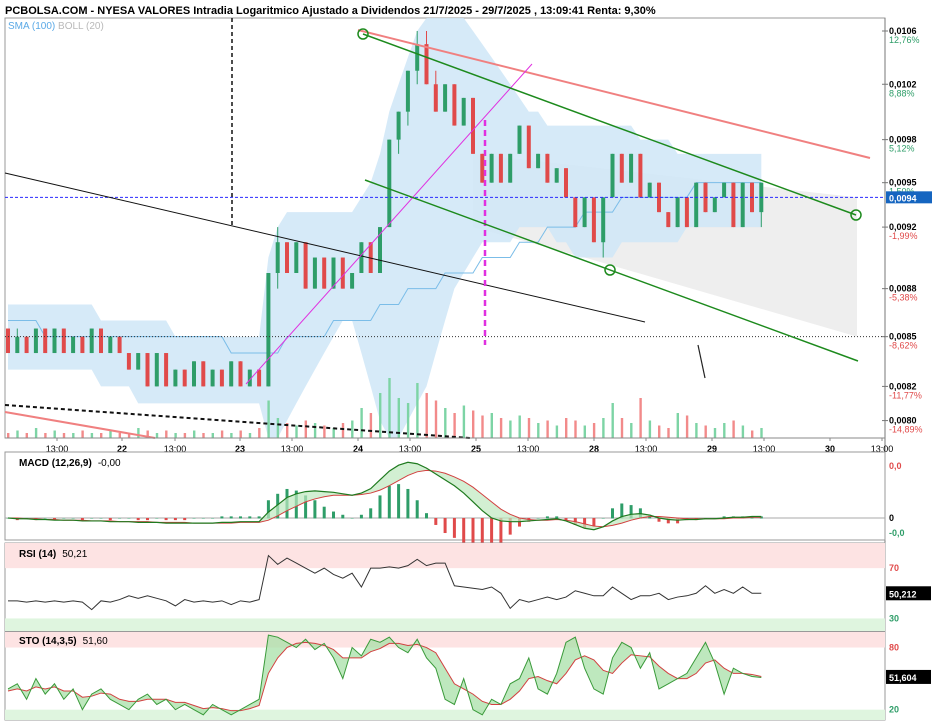 The width and height of the screenshot is (935, 726). What do you see at coordinates (894, 710) in the screenshot?
I see `sto-axis-20: 20` at bounding box center [894, 710].